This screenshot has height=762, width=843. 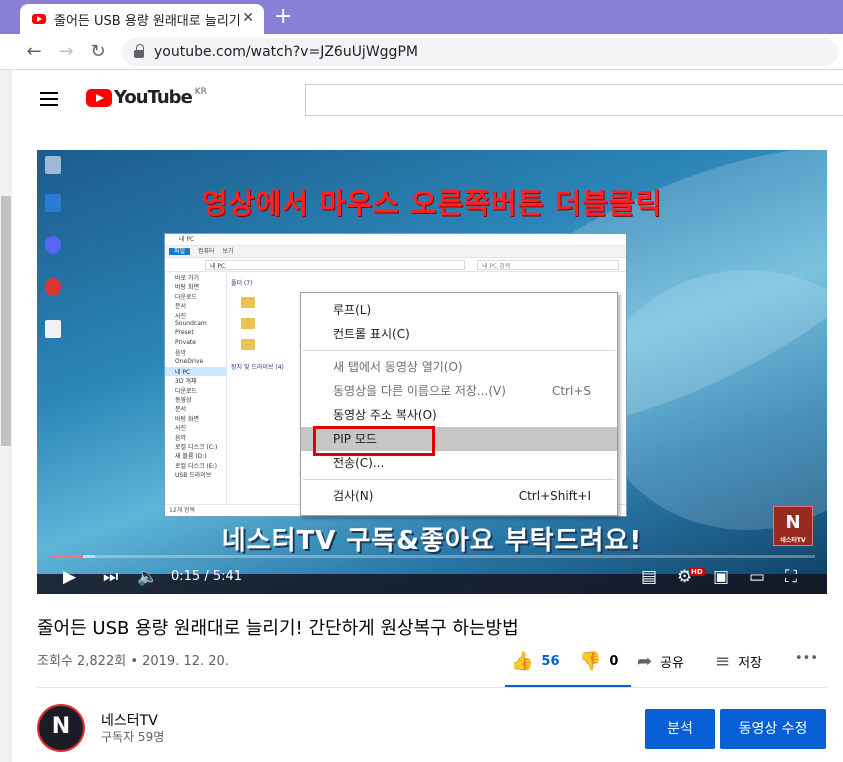 What do you see at coordinates (283, 17) in the screenshot?
I see `new-tab-button: +` at bounding box center [283, 17].